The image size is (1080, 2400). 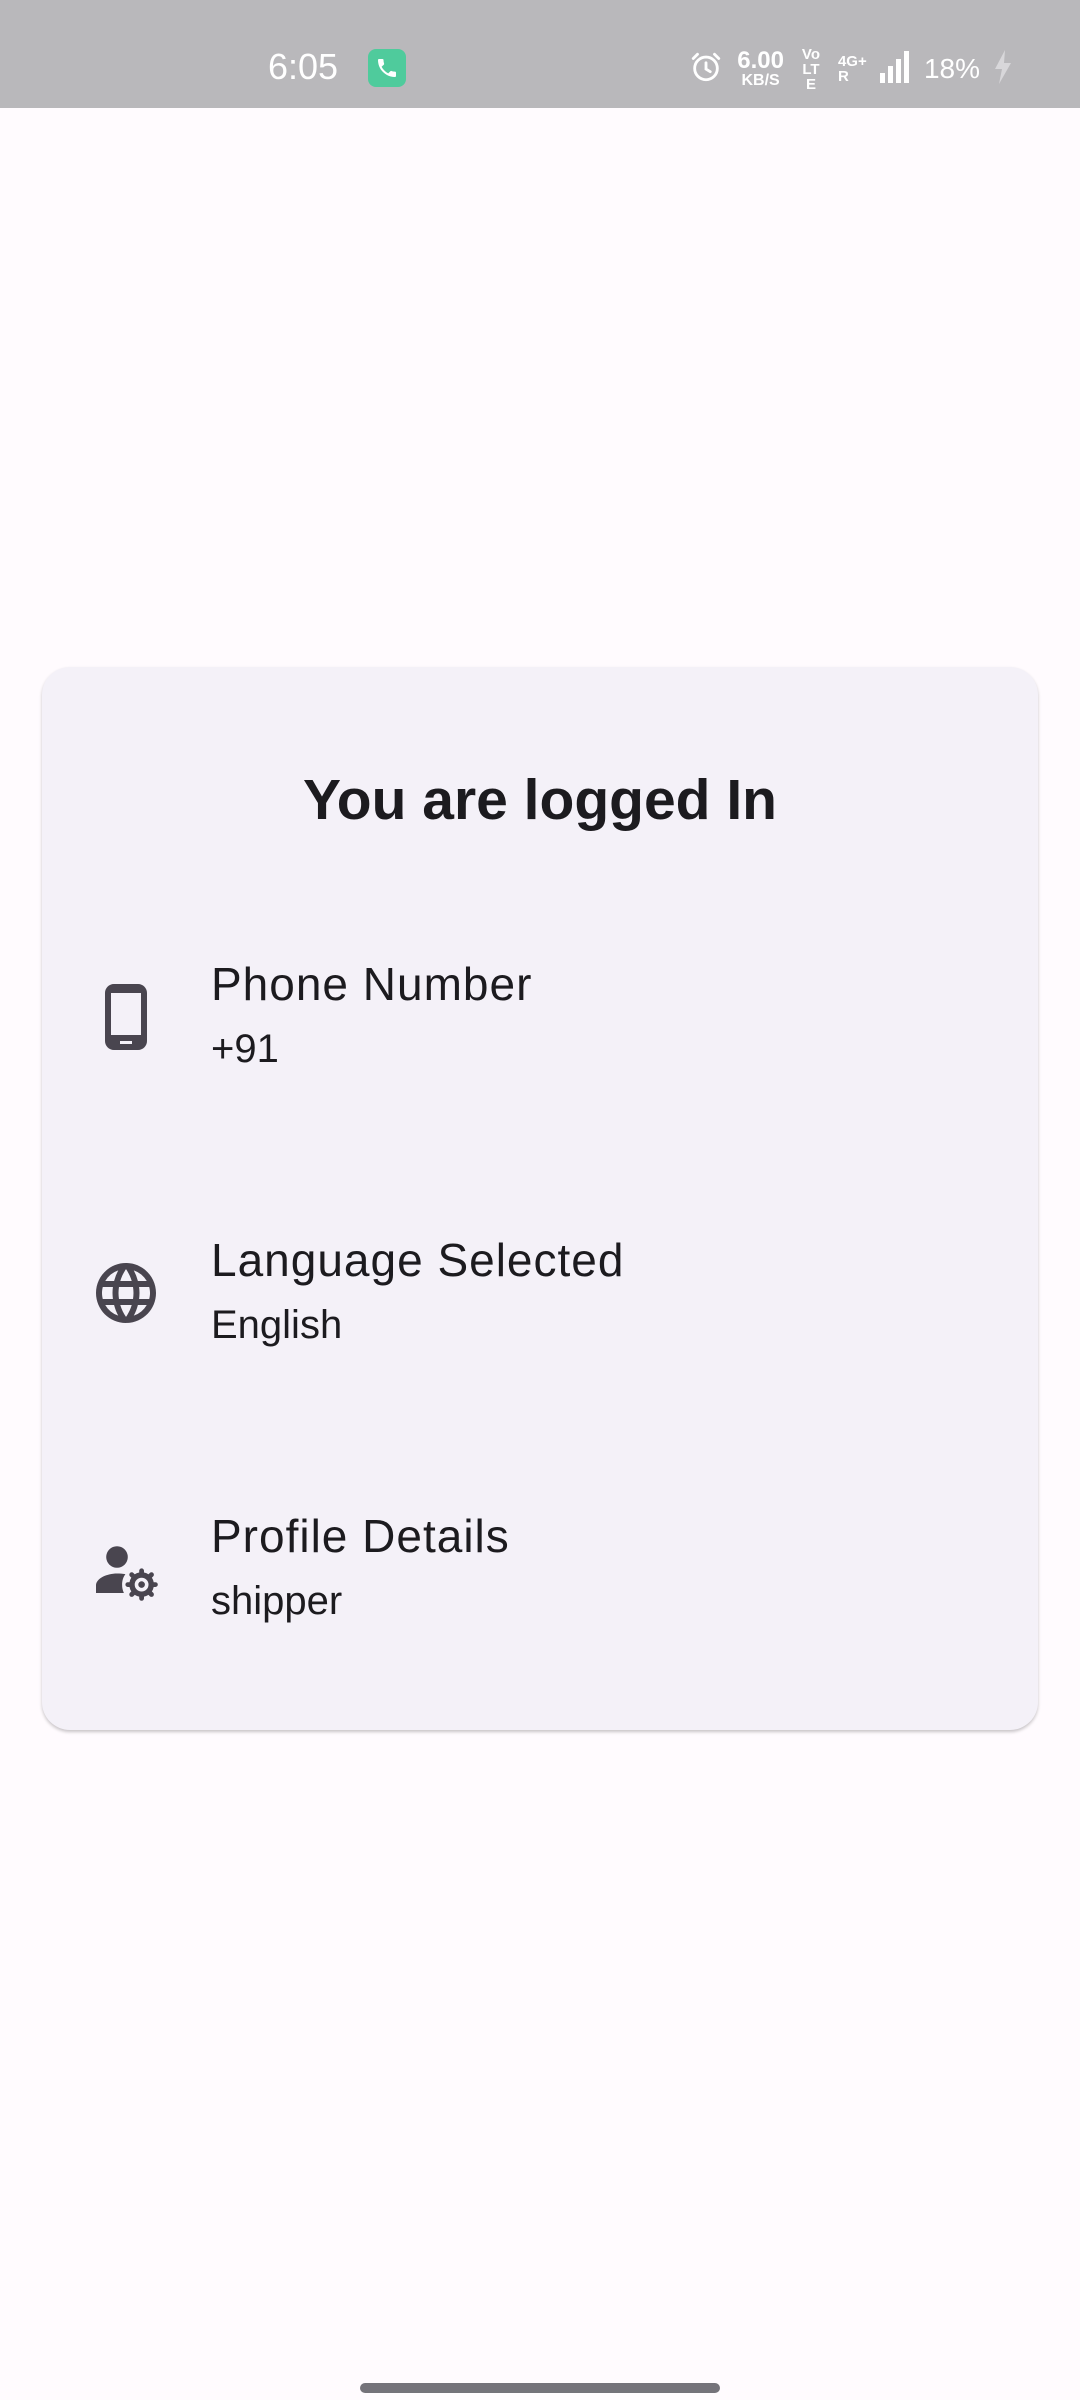 I want to click on ongoing-call-icon, so click(x=387, y=68).